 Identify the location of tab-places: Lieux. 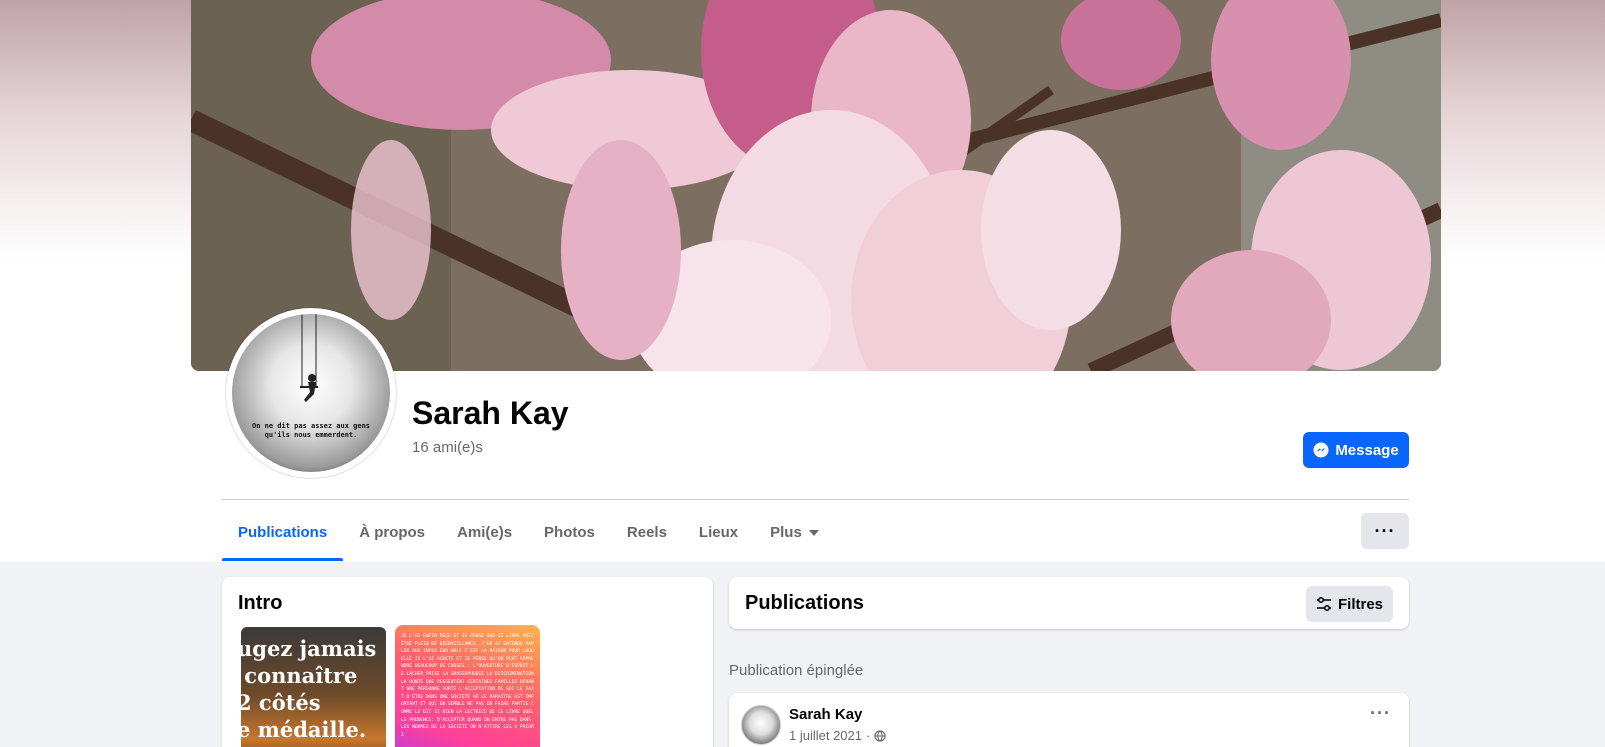
(718, 532).